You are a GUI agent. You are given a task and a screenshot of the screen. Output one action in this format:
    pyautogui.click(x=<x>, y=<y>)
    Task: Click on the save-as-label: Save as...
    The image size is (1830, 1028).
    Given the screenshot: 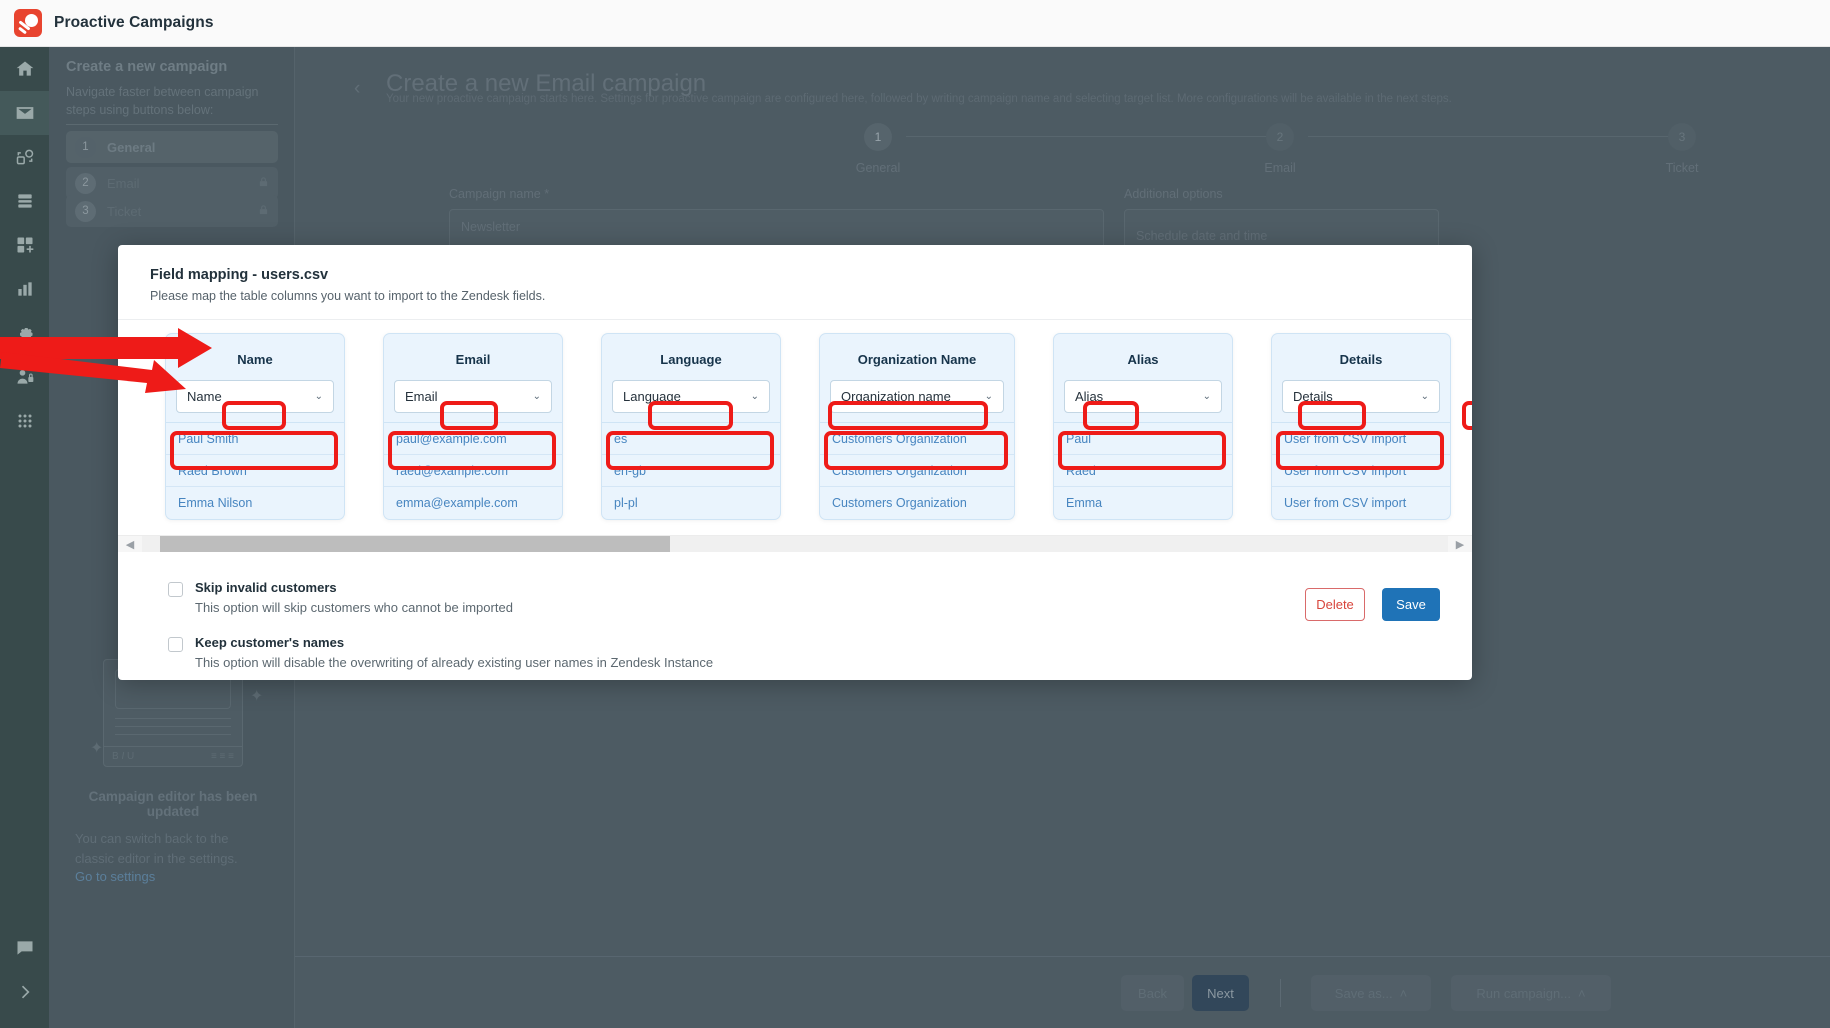 What is the action you would take?
    pyautogui.click(x=1363, y=993)
    